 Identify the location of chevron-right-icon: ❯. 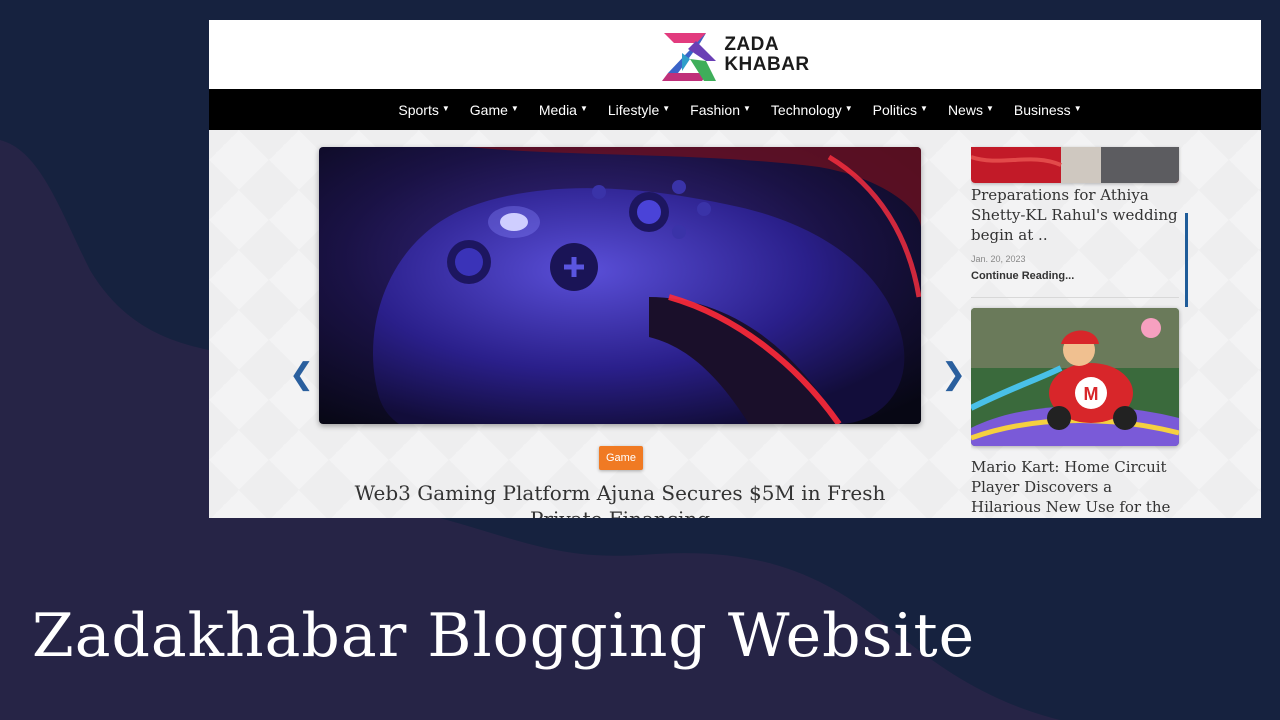
(954, 374).